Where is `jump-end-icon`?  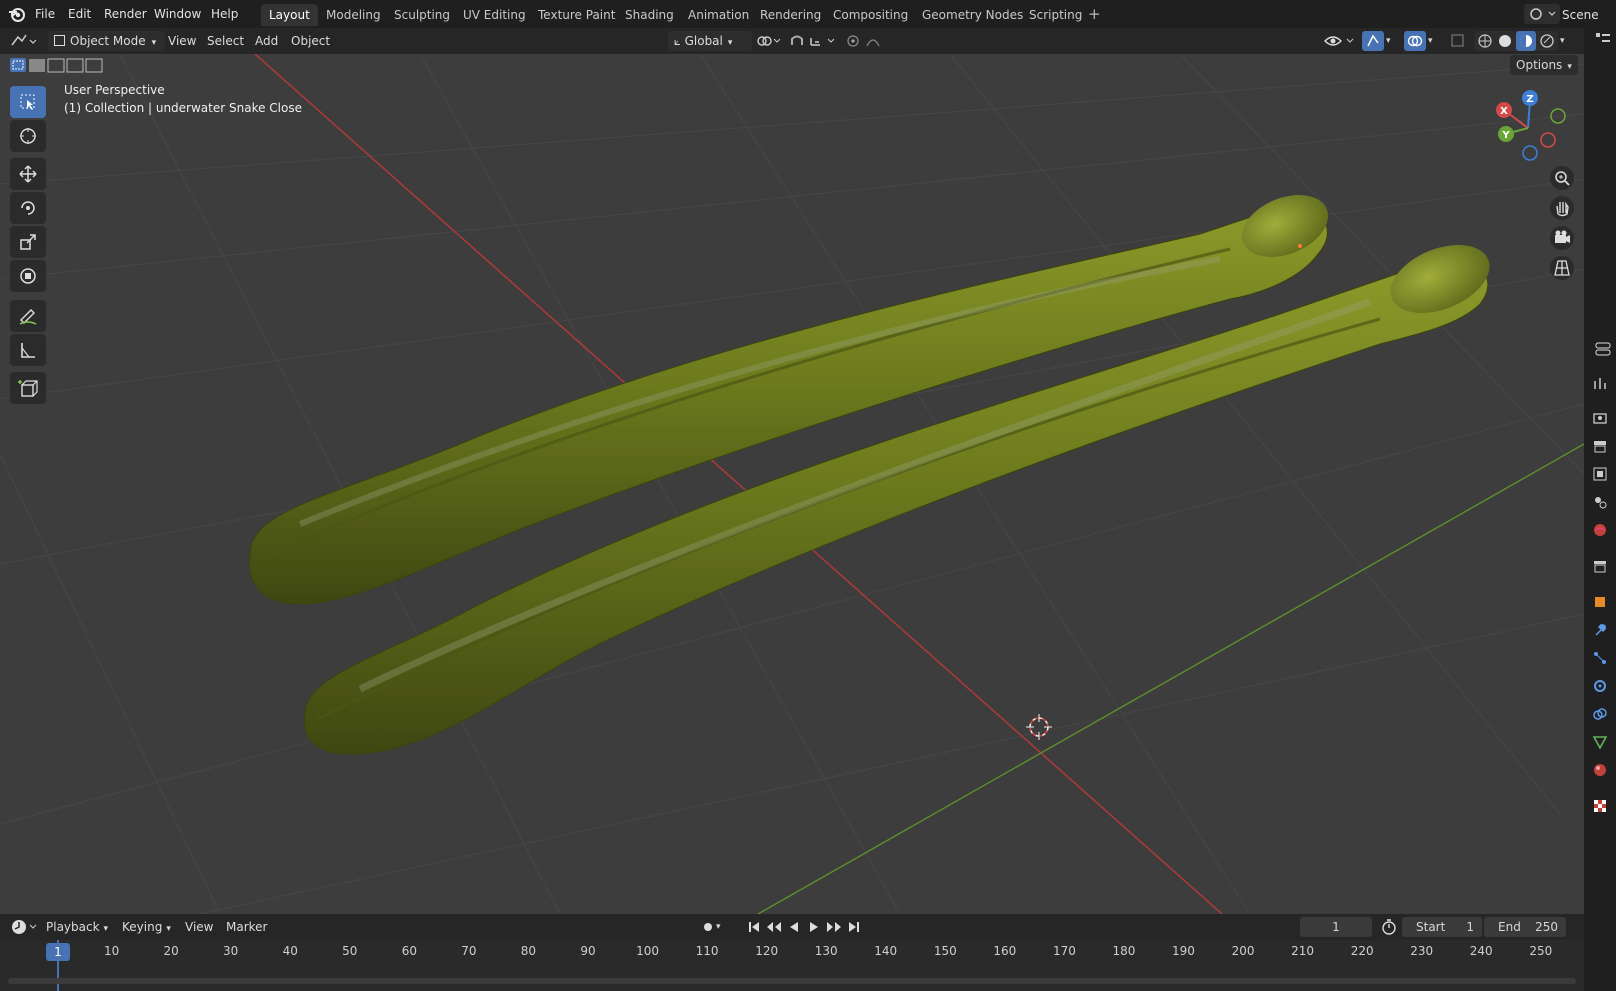
jump-end-icon is located at coordinates (854, 927).